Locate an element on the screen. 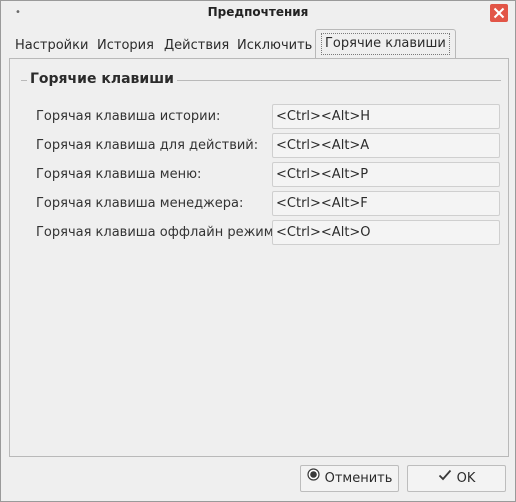 This screenshot has height=502, width=516. ok-button-label: OK is located at coordinates (466, 478).